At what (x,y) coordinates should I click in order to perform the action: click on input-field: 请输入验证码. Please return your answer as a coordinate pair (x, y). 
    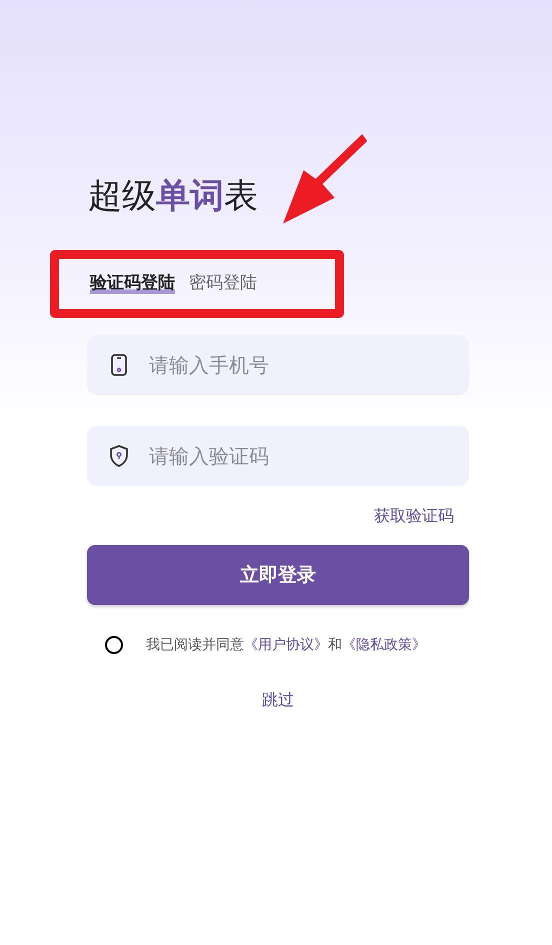
    Looking at the image, I should click on (278, 456).